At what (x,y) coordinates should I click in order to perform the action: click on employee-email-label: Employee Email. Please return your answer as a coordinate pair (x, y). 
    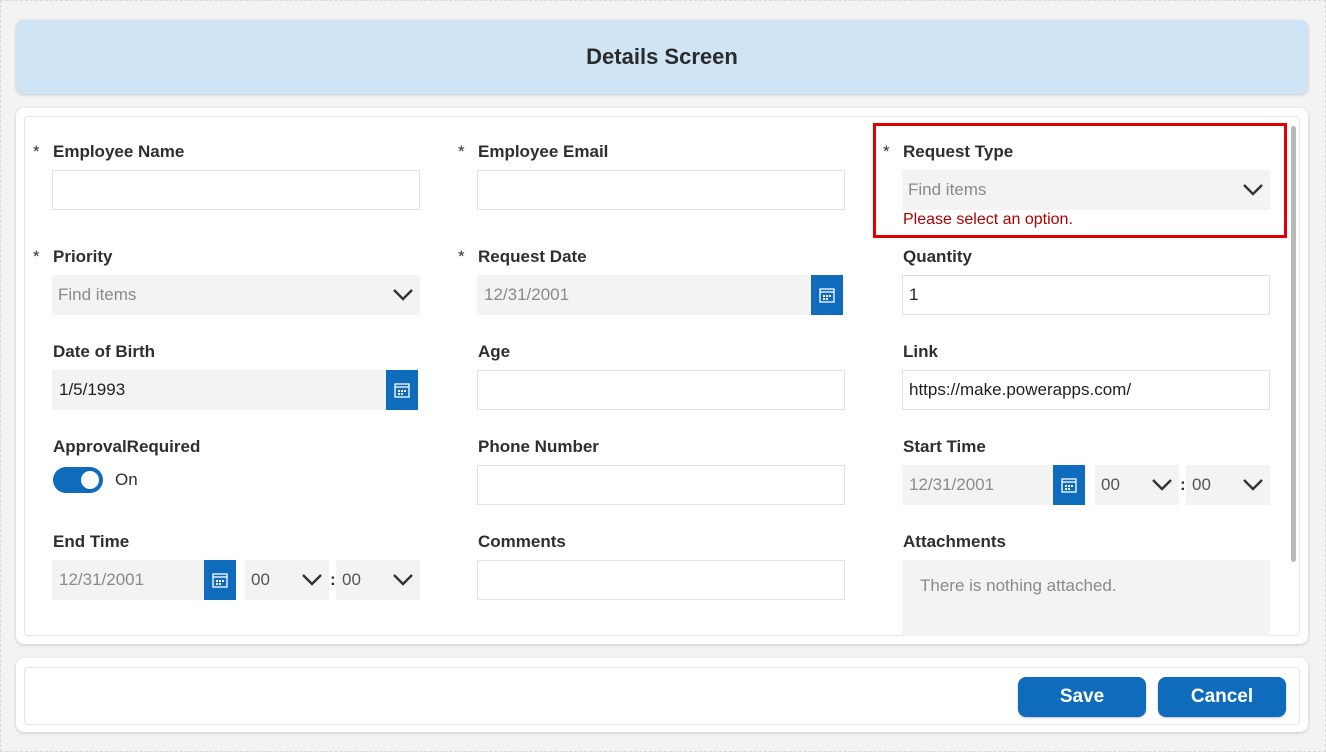
    Looking at the image, I should click on (543, 151).